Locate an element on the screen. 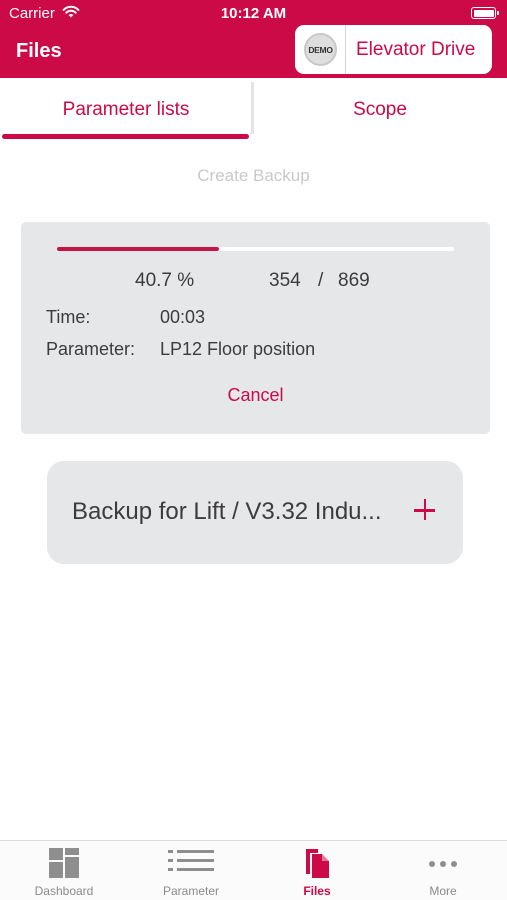 The width and height of the screenshot is (507, 900). page-title: Files is located at coordinates (39, 51).